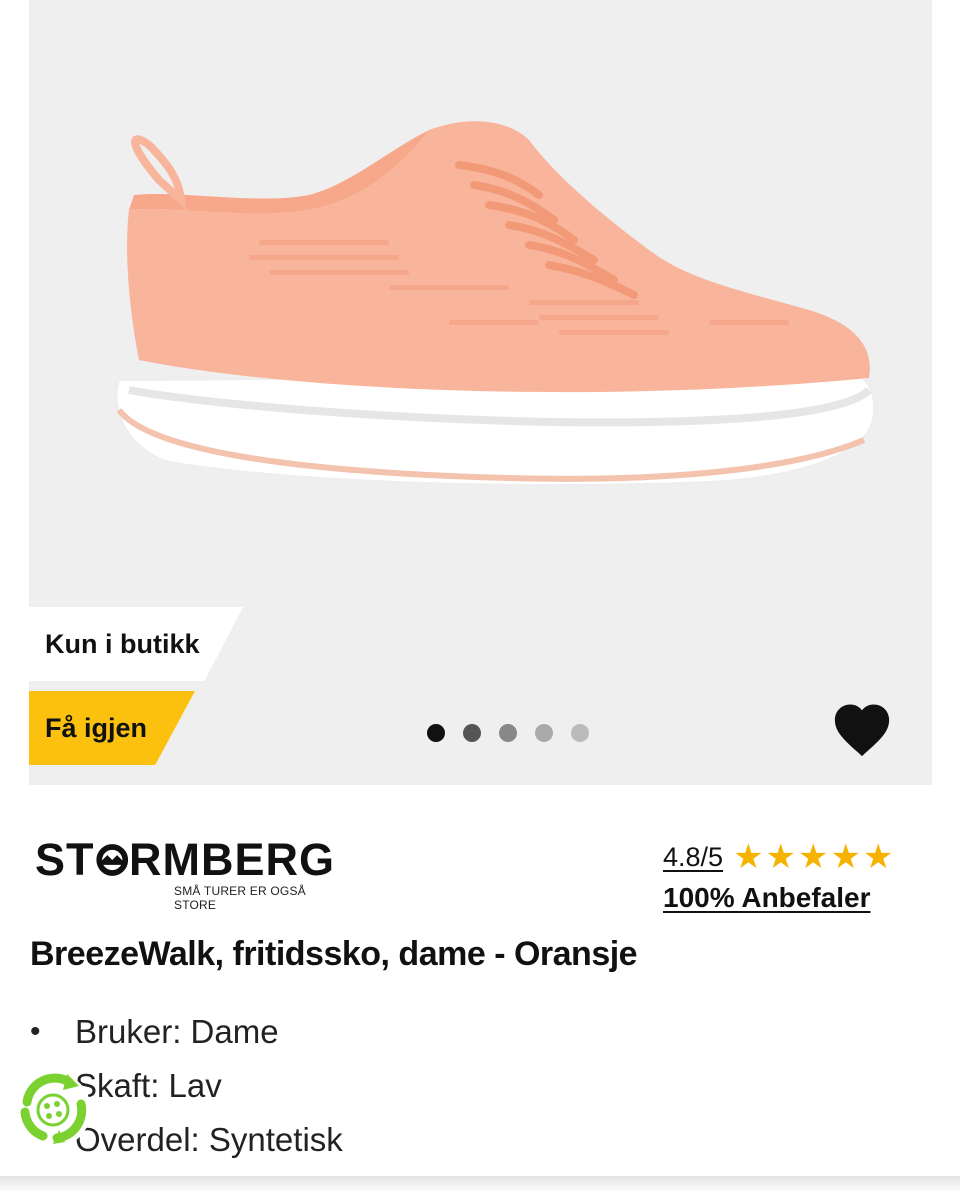  I want to click on rating-stars: ★ ★ ★ ★ ★, so click(813, 857).